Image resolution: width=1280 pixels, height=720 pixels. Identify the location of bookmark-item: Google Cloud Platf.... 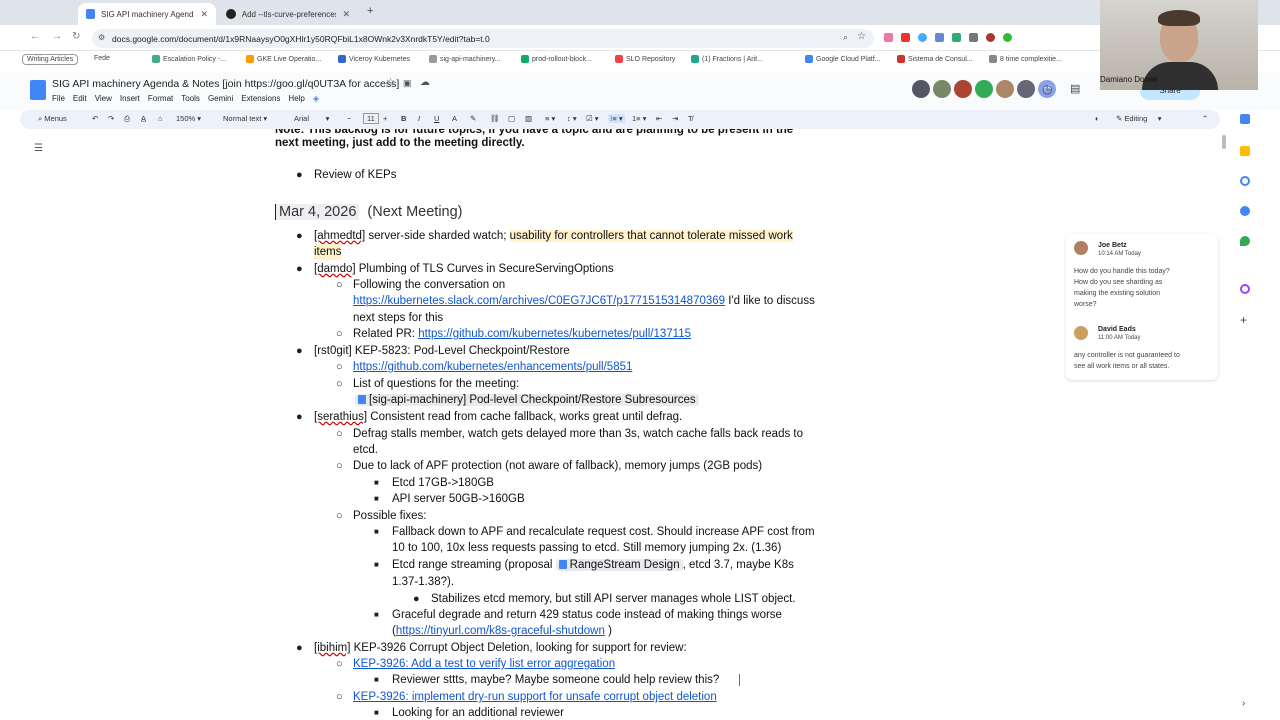
(843, 59).